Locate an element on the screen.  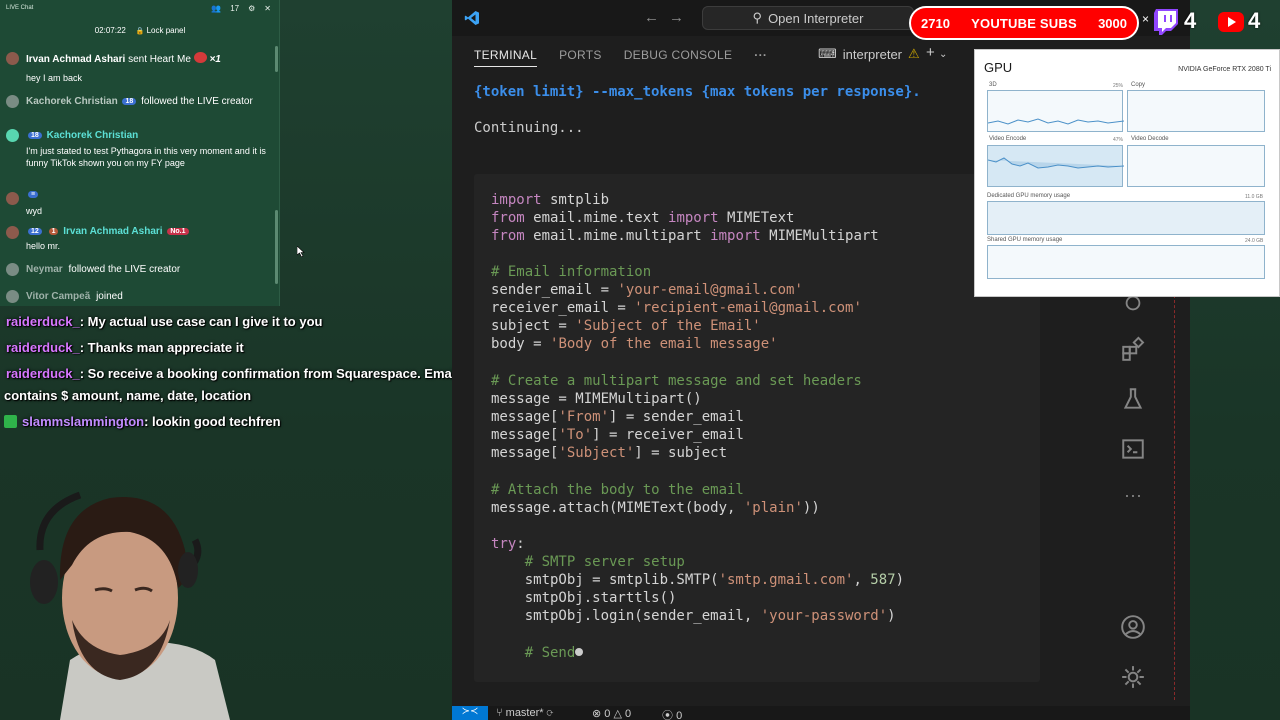
level-badge: 12 is located at coordinates (35, 231).